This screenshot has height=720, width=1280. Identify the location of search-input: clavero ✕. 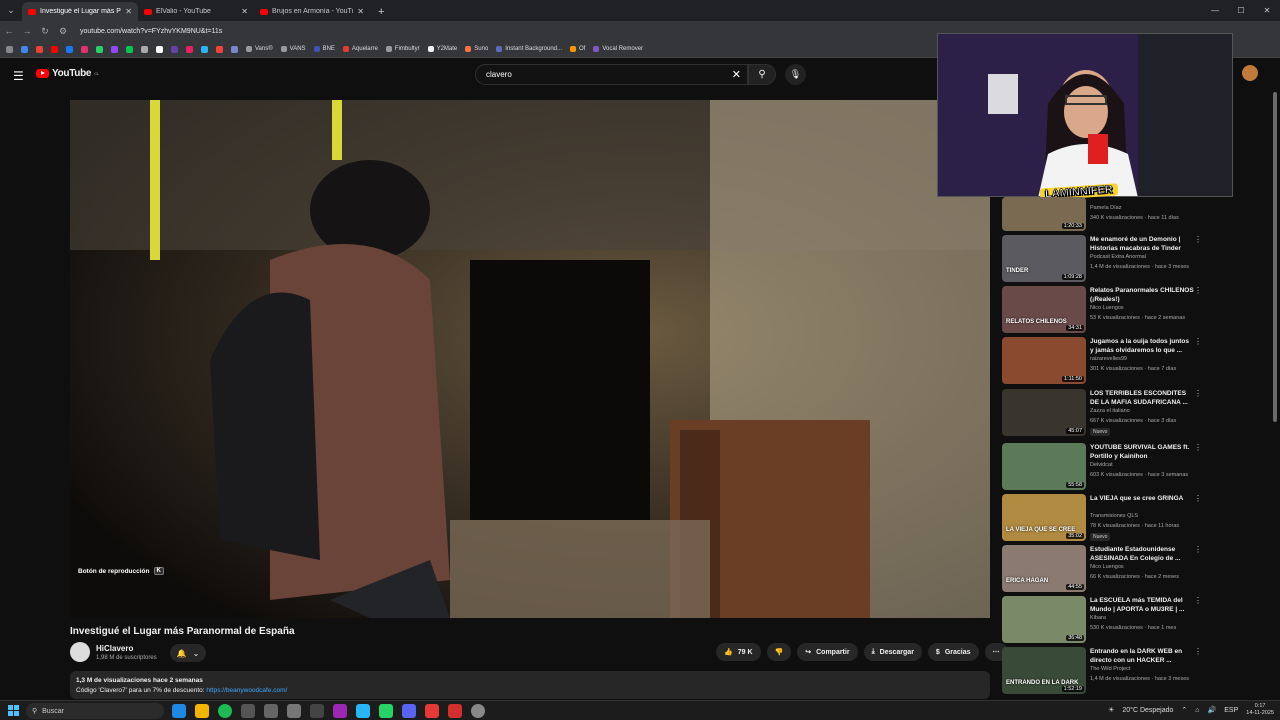
(611, 74).